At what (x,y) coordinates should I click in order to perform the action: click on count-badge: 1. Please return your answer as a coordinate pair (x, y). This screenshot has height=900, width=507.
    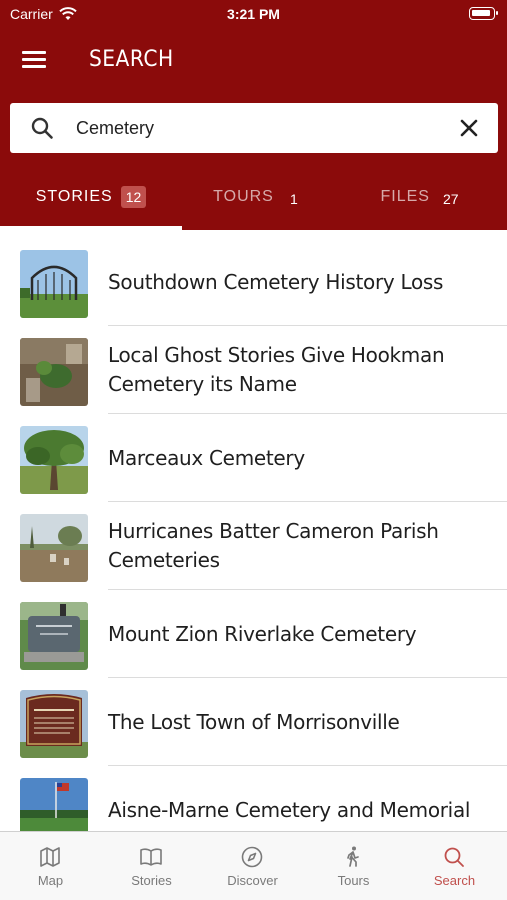
    Looking at the image, I should click on (293, 199).